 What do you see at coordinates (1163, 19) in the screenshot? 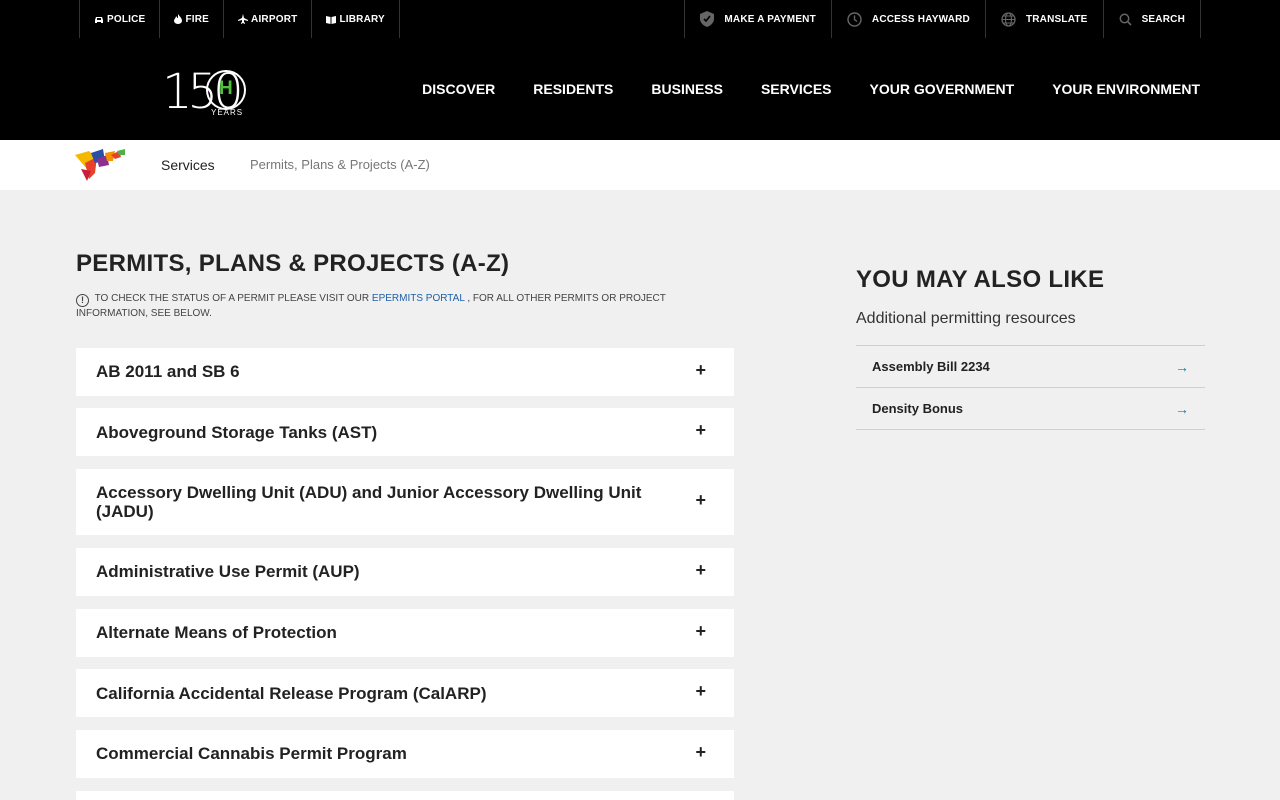
I see `search-label: SEARCH` at bounding box center [1163, 19].